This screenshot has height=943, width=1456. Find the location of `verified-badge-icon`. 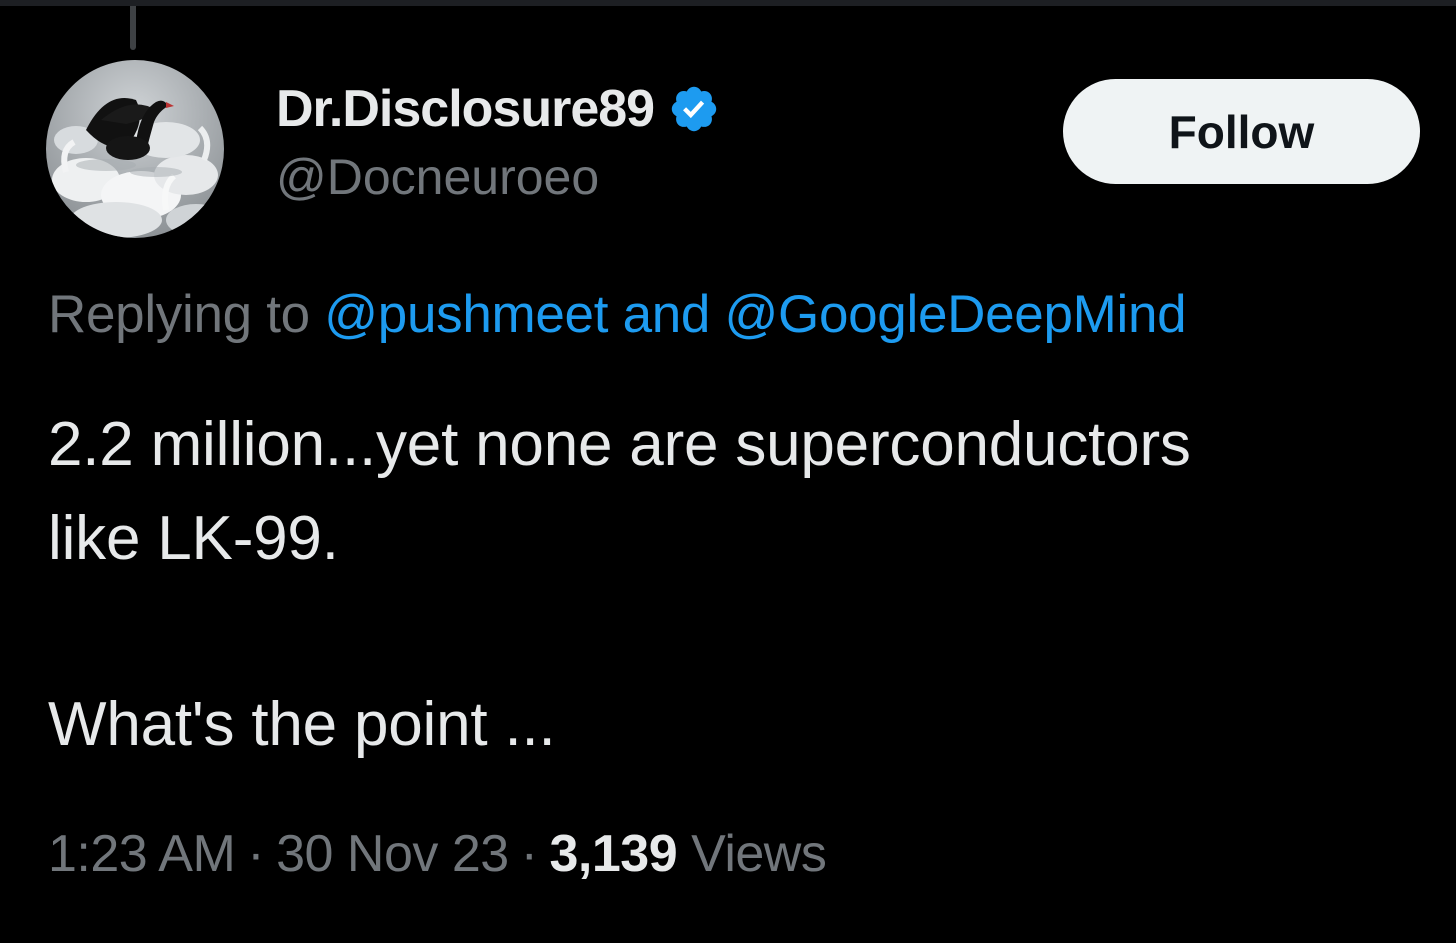

verified-badge-icon is located at coordinates (694, 109).